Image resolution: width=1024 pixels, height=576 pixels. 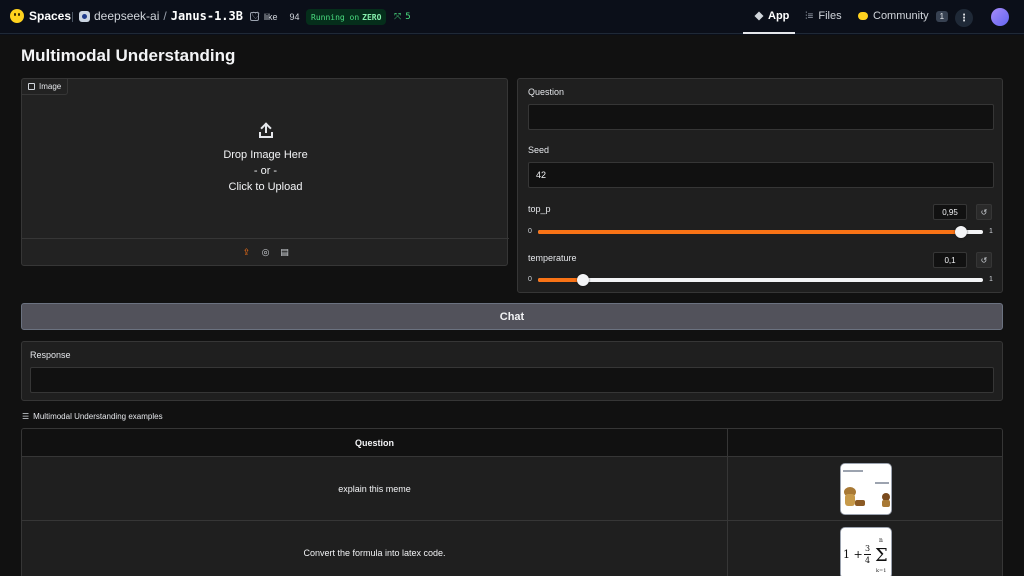 What do you see at coordinates (255, 16) in the screenshot?
I see `heart-icon: ♡` at bounding box center [255, 16].